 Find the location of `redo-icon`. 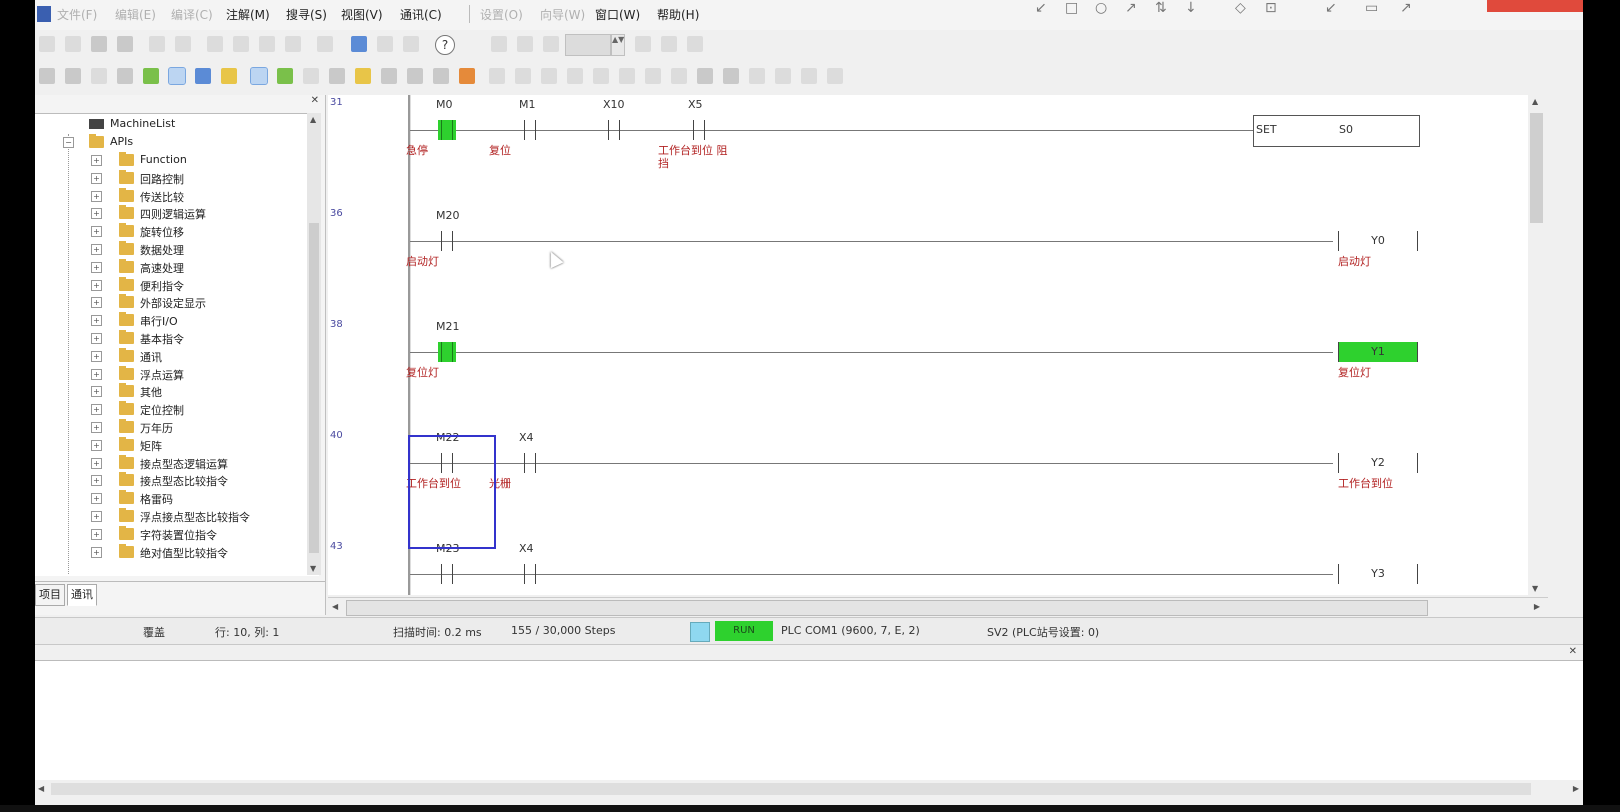

redo-icon is located at coordinates (183, 44).